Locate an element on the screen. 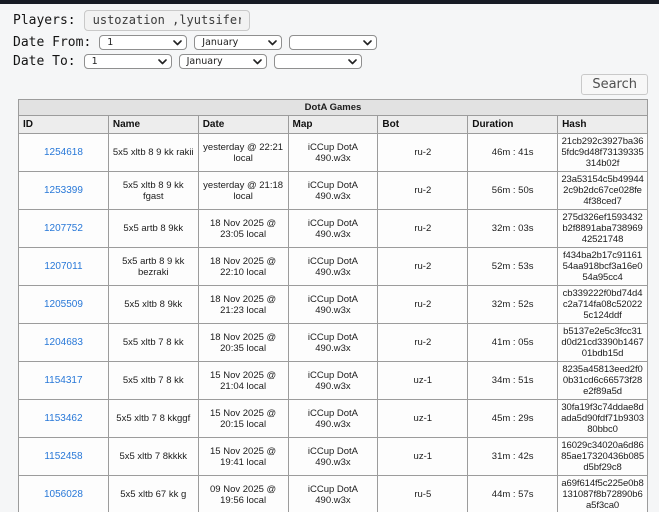 The height and width of the screenshot is (512, 659). date-from-month-select: January is located at coordinates (238, 42).